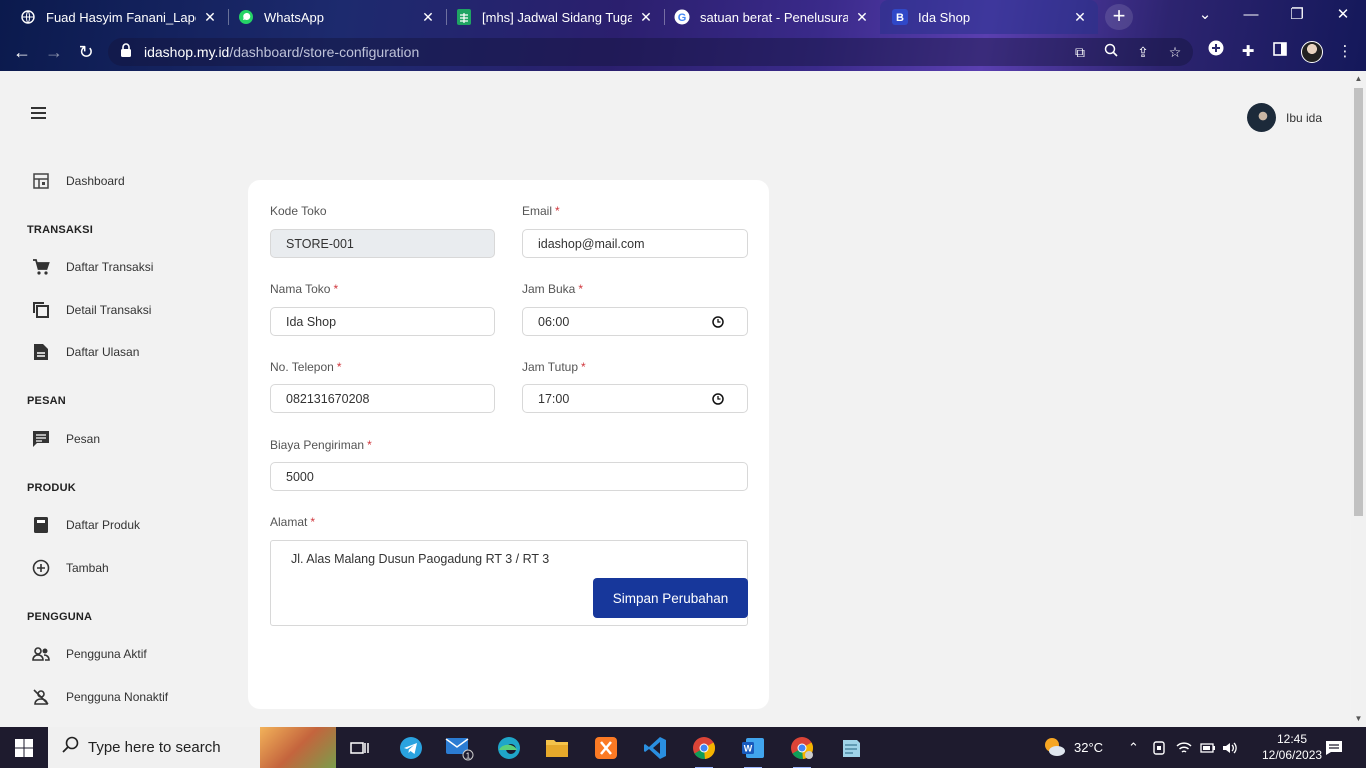 Image resolution: width=1366 pixels, height=768 pixels. What do you see at coordinates (1133, 747) in the screenshot?
I see `tray-chevron-up-icon: ⌃` at bounding box center [1133, 747].